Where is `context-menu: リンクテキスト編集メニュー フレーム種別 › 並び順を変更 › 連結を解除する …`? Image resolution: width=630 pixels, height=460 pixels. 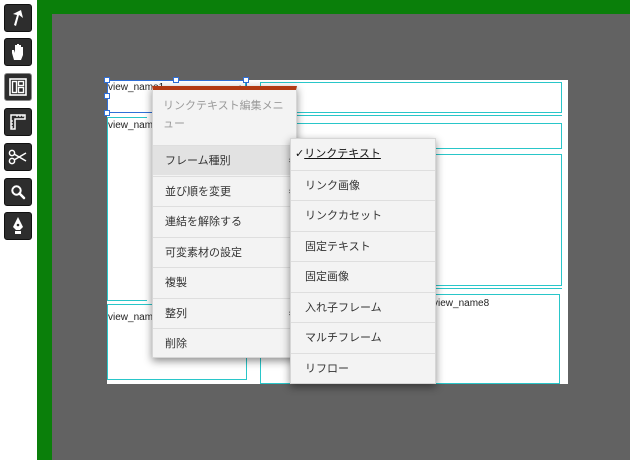 context-menu: リンクテキスト編集メニュー フレーム種別 › 並び順を変更 › 連結を解除する … is located at coordinates (224, 222).